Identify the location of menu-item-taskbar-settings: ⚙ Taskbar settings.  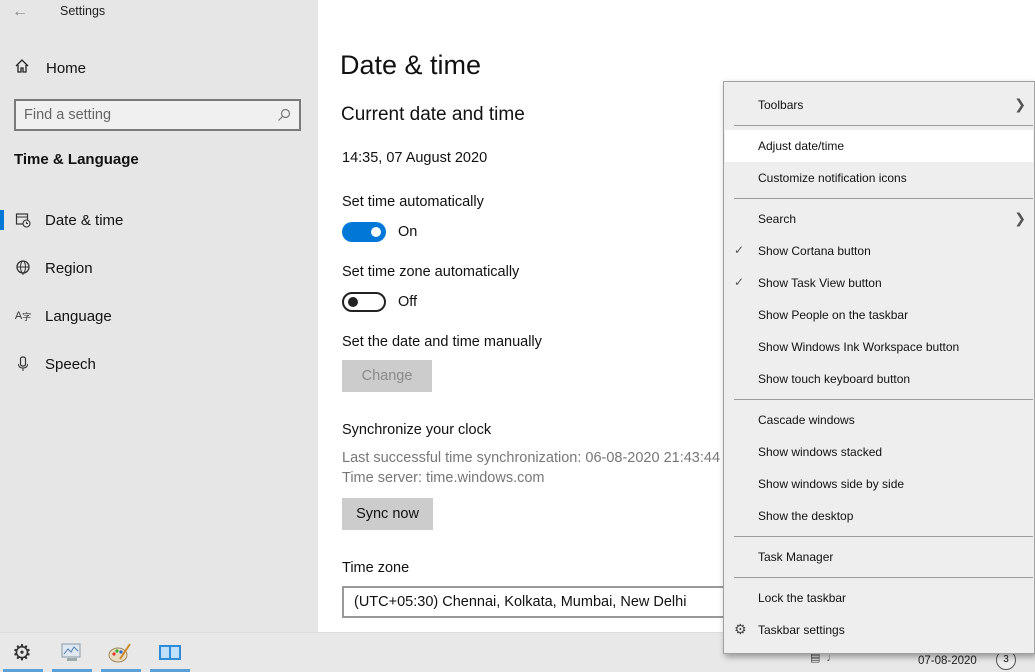
(879, 630).